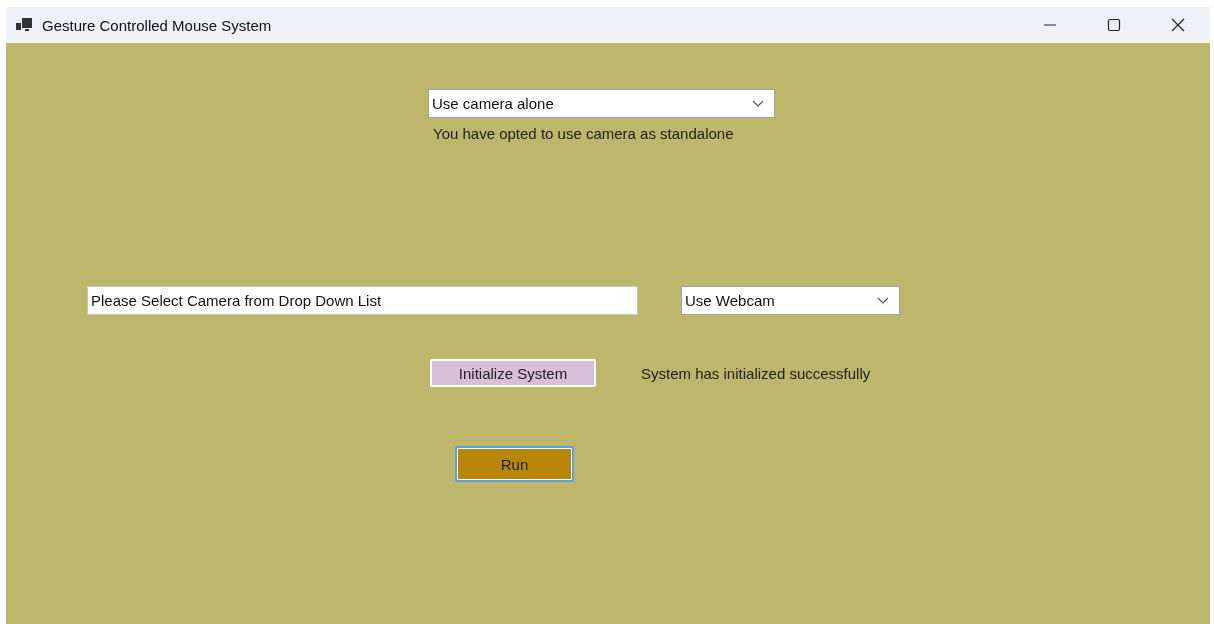 The height and width of the screenshot is (624, 1214). I want to click on init-status: System has initialized successfully, so click(756, 373).